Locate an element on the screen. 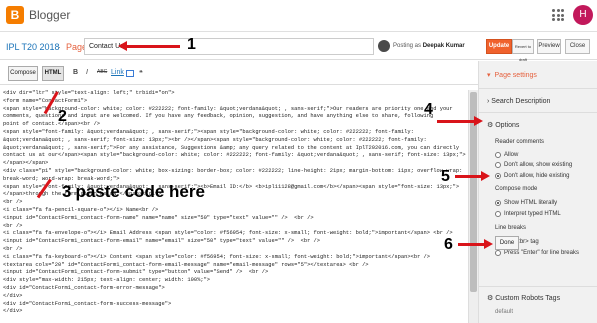 The height and width of the screenshot is (323, 597). show-html-literally-option: Show HTML literally is located at coordinates (526, 203).